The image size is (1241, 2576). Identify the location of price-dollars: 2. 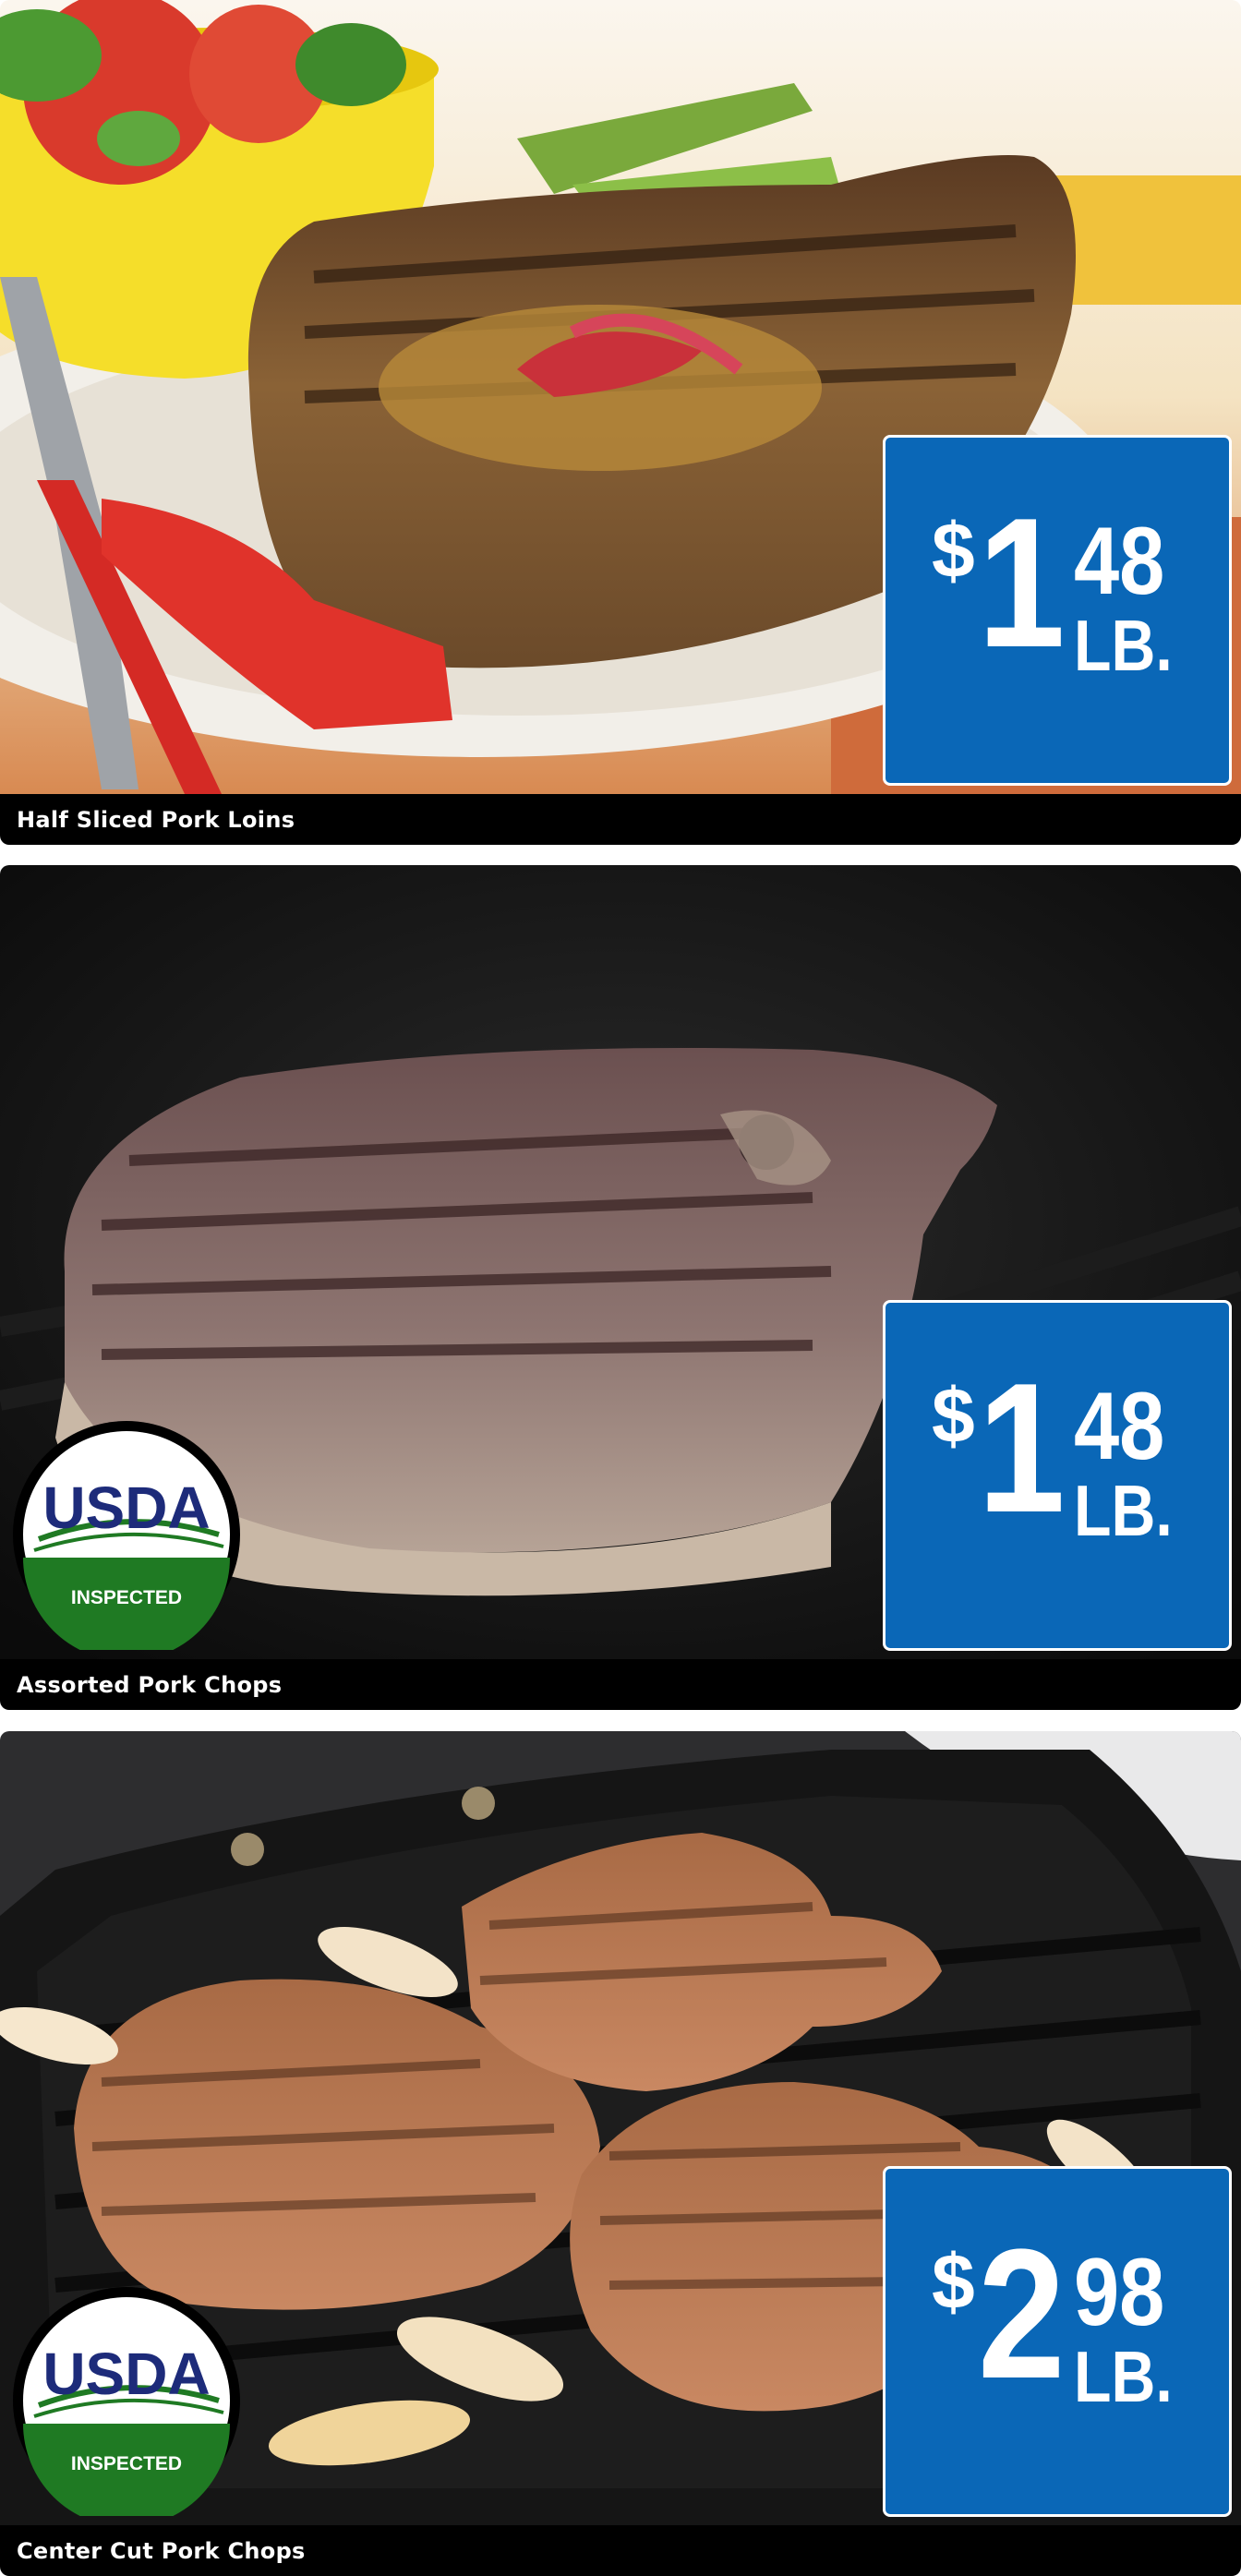
(1022, 2314).